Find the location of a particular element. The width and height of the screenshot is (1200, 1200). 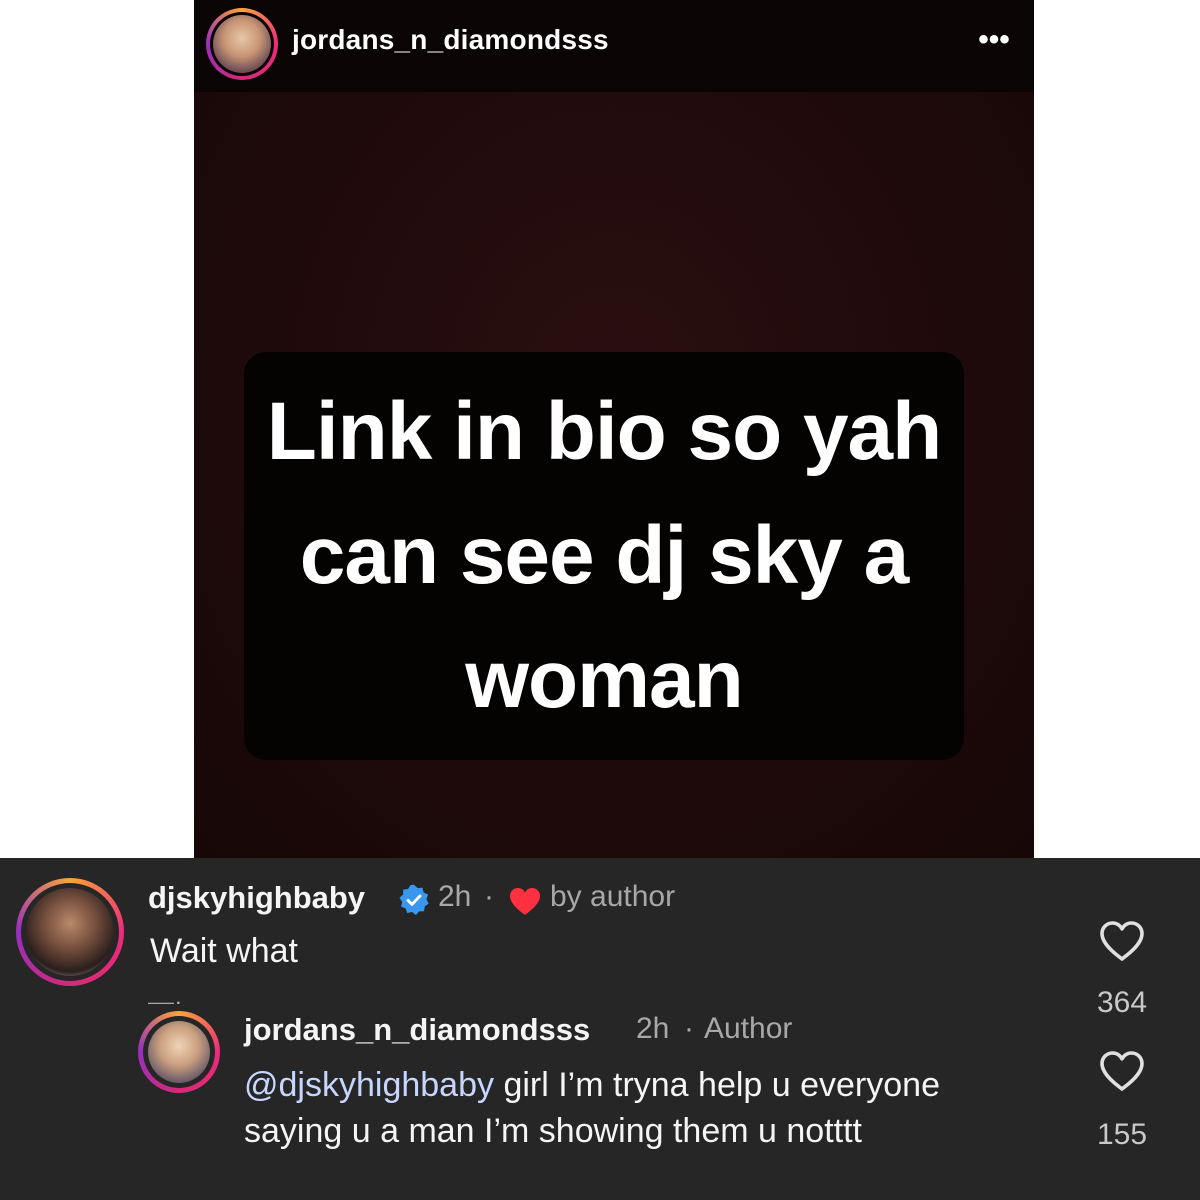

mention-link: @djskyhighbaby is located at coordinates (369, 1085).